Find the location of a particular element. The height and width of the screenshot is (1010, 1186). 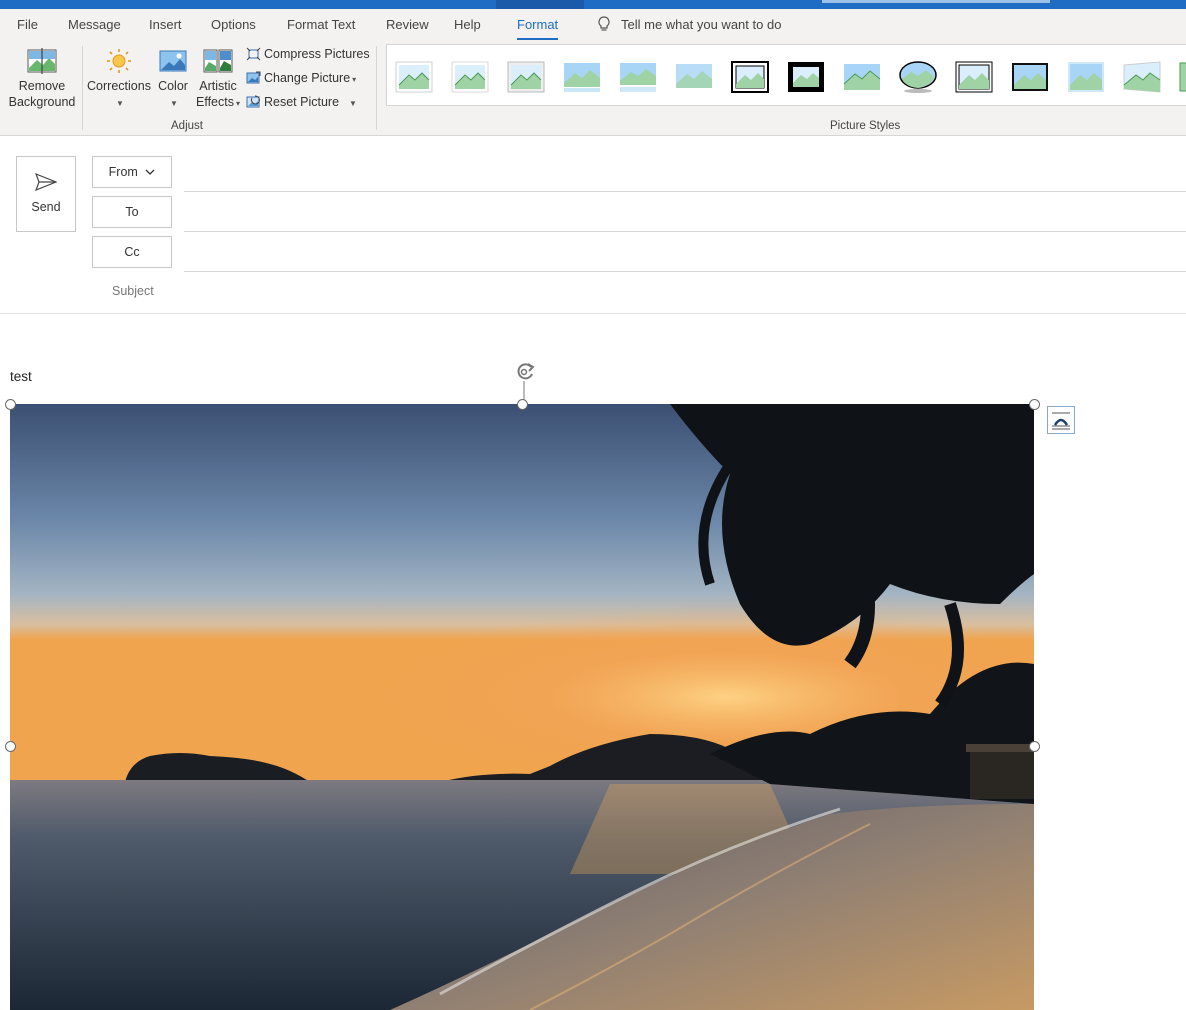

change-picture-icon is located at coordinates (253, 77).